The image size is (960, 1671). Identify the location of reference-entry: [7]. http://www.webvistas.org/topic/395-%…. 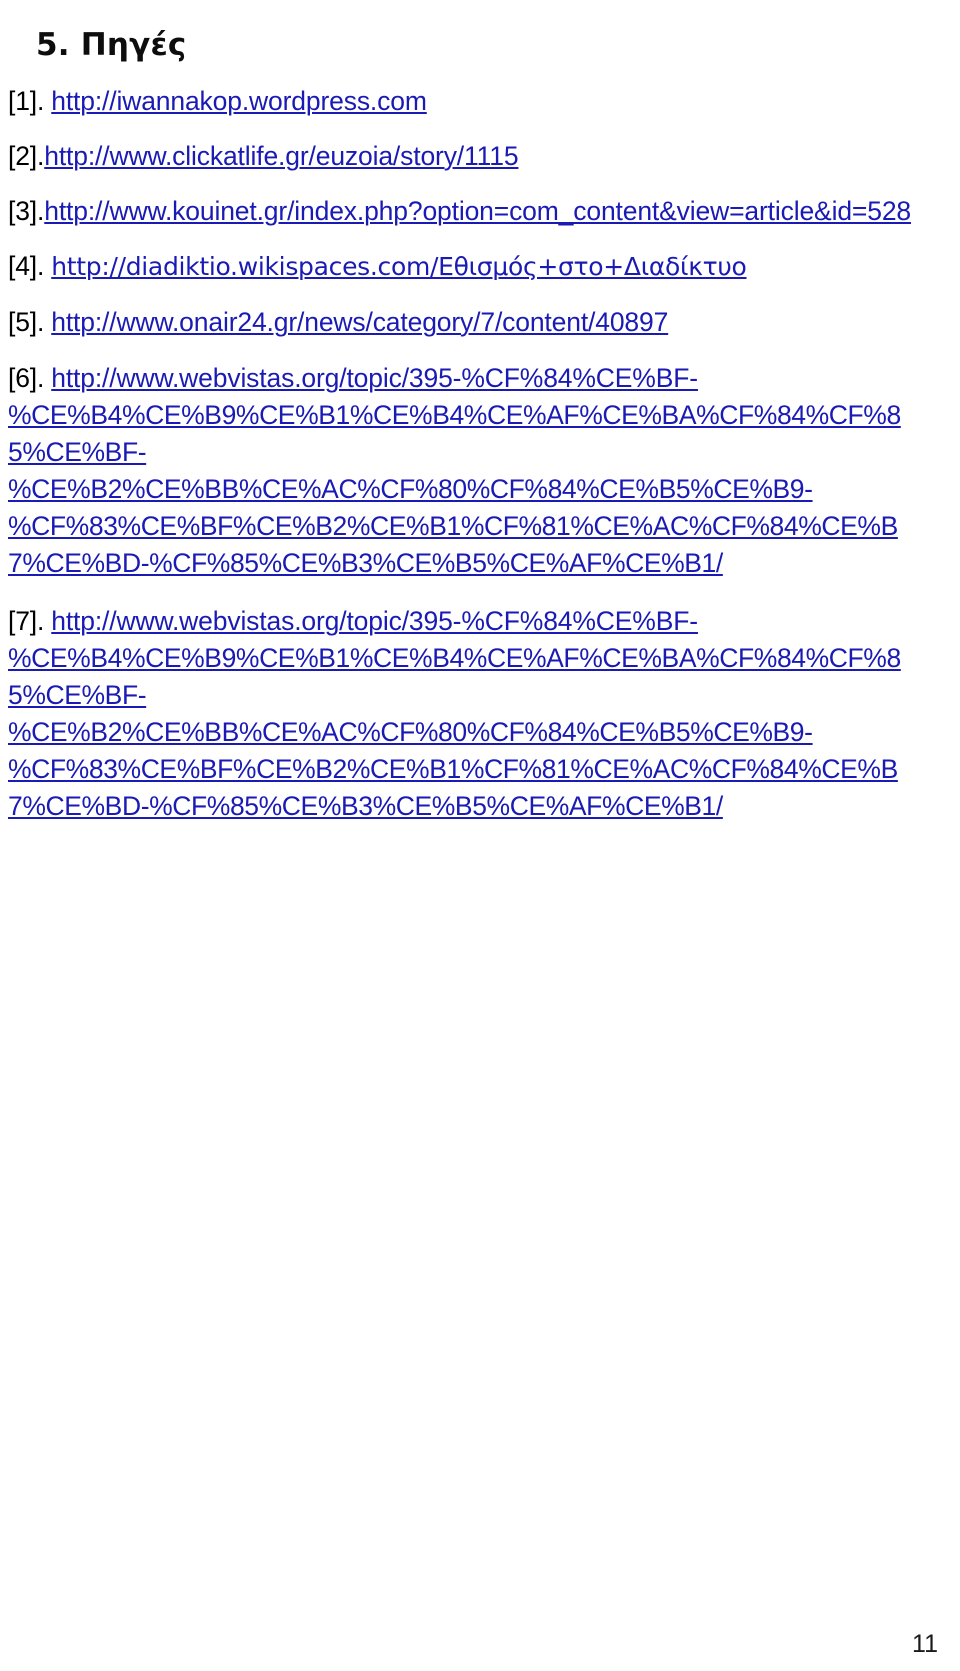
(482, 714).